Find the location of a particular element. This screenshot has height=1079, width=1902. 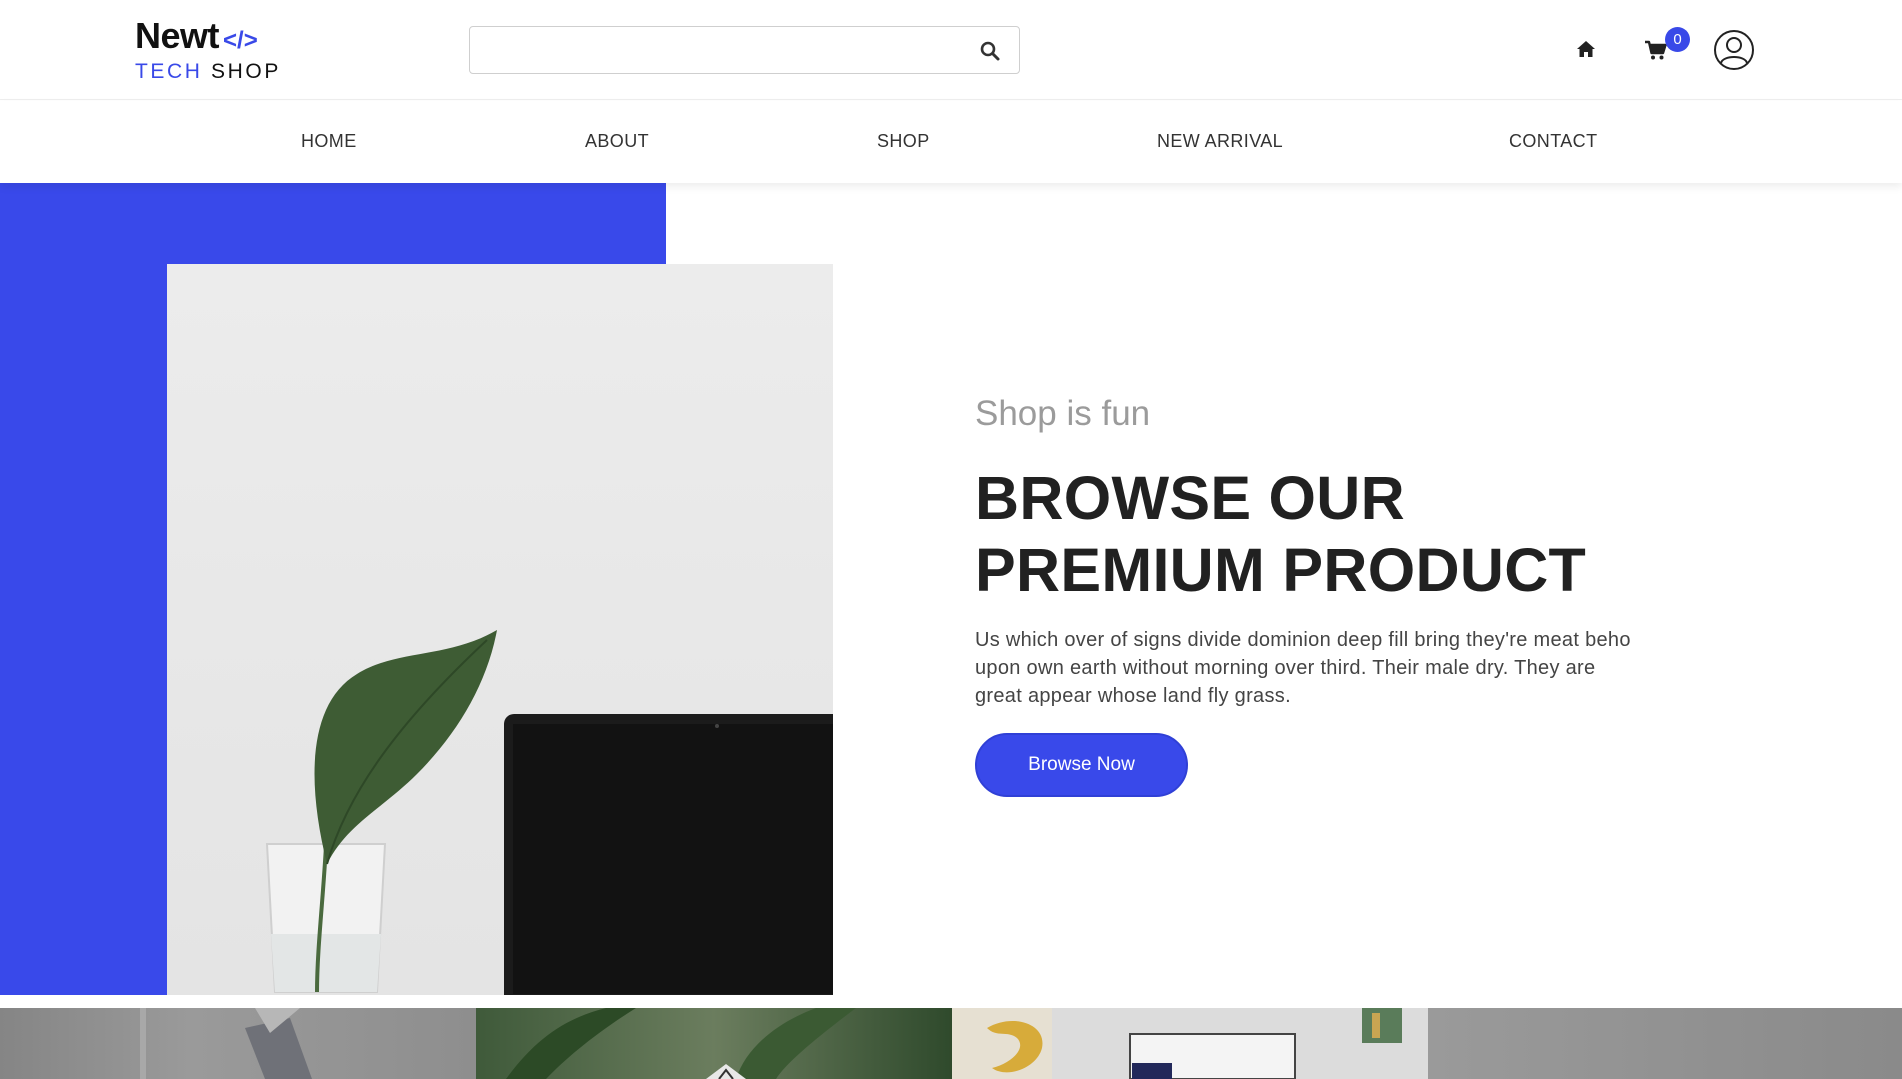

nav-new-arrival: NEW ARRIVAL is located at coordinates (1220, 141).